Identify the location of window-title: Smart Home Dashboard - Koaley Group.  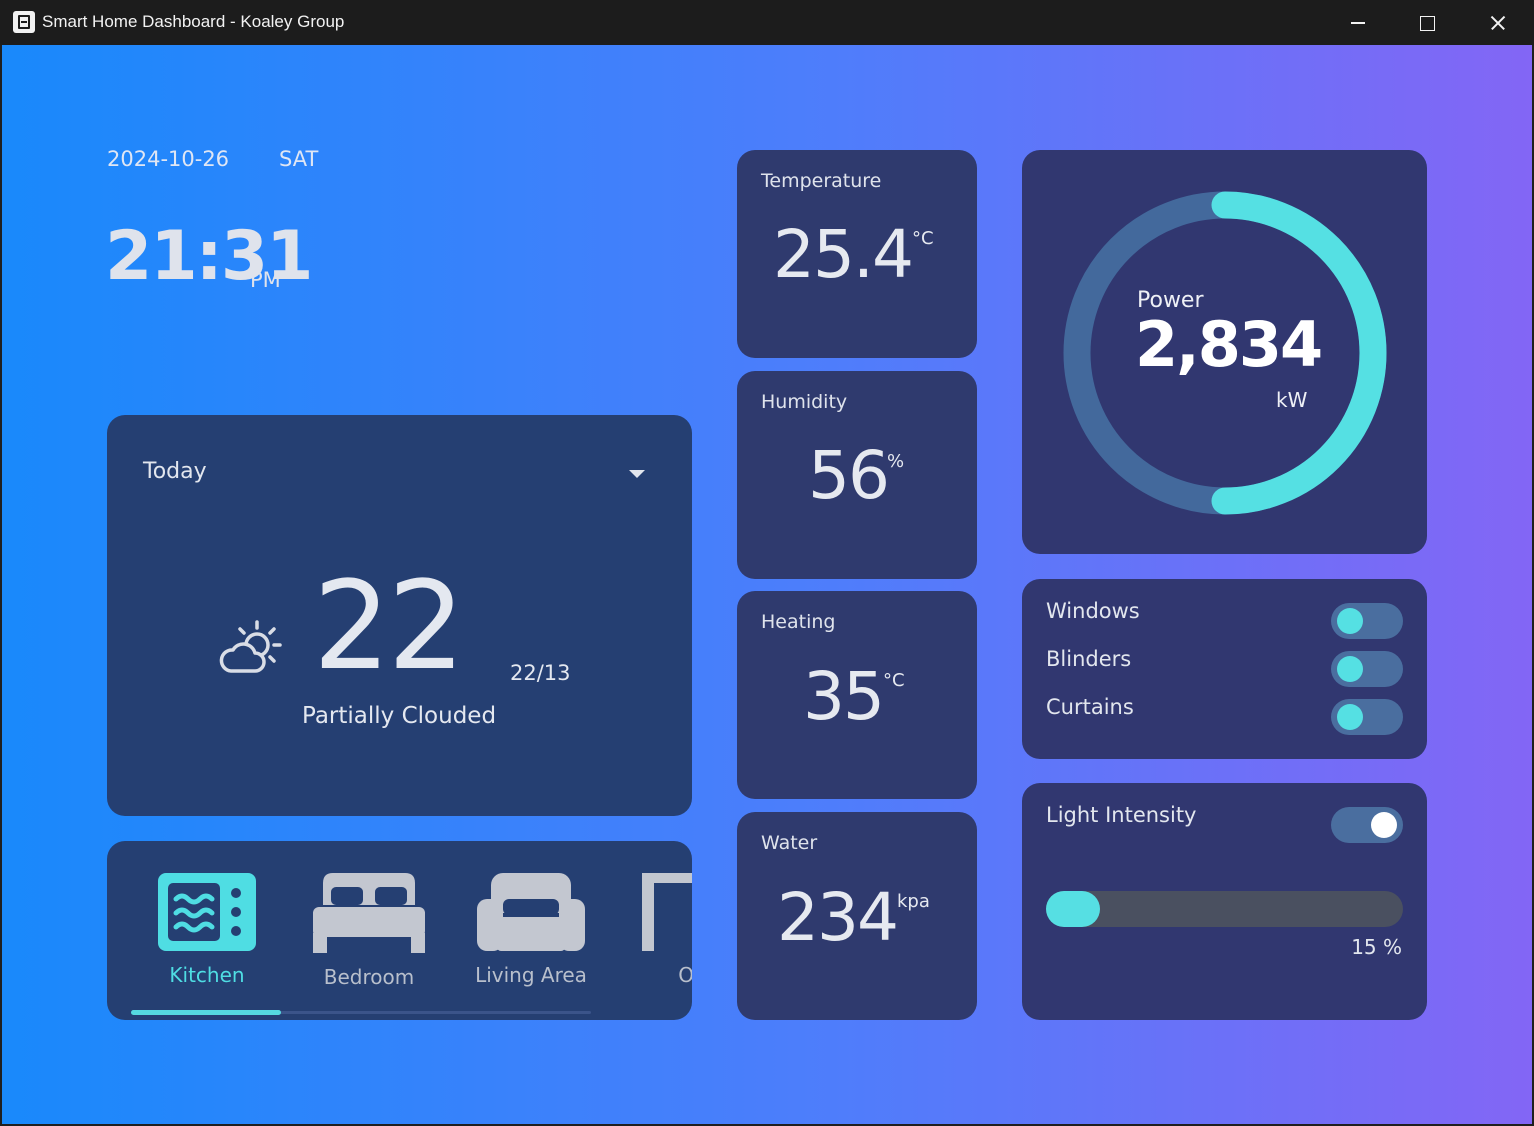
(193, 21).